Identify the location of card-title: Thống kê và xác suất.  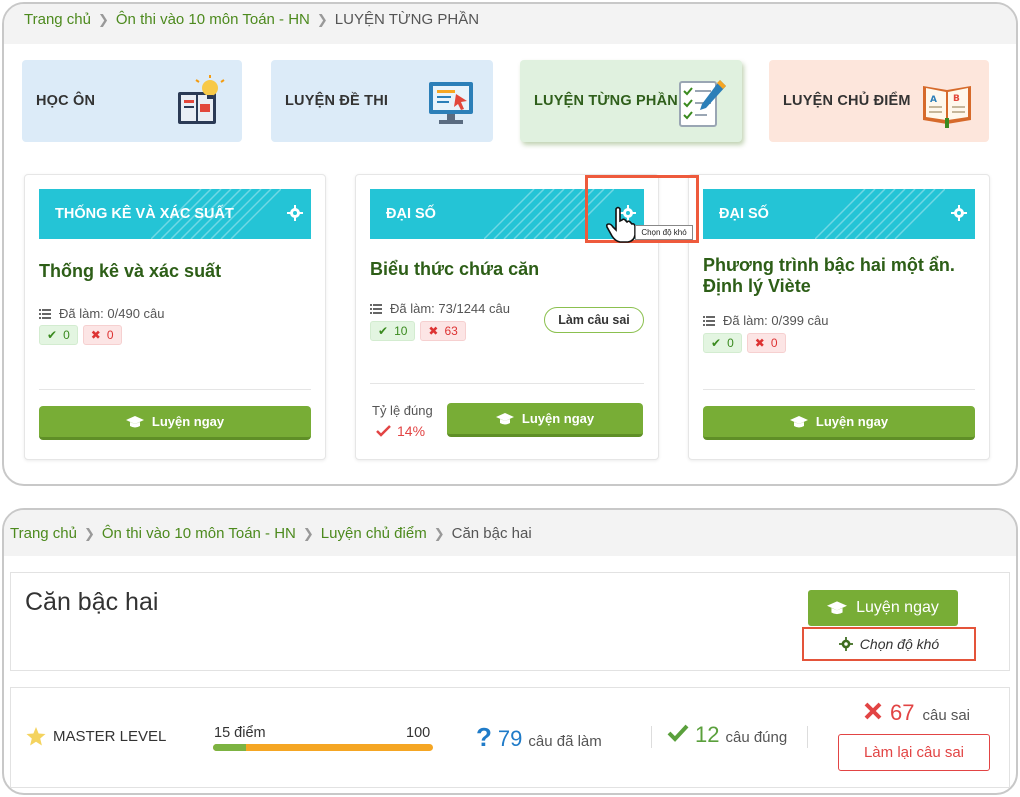
(177, 271).